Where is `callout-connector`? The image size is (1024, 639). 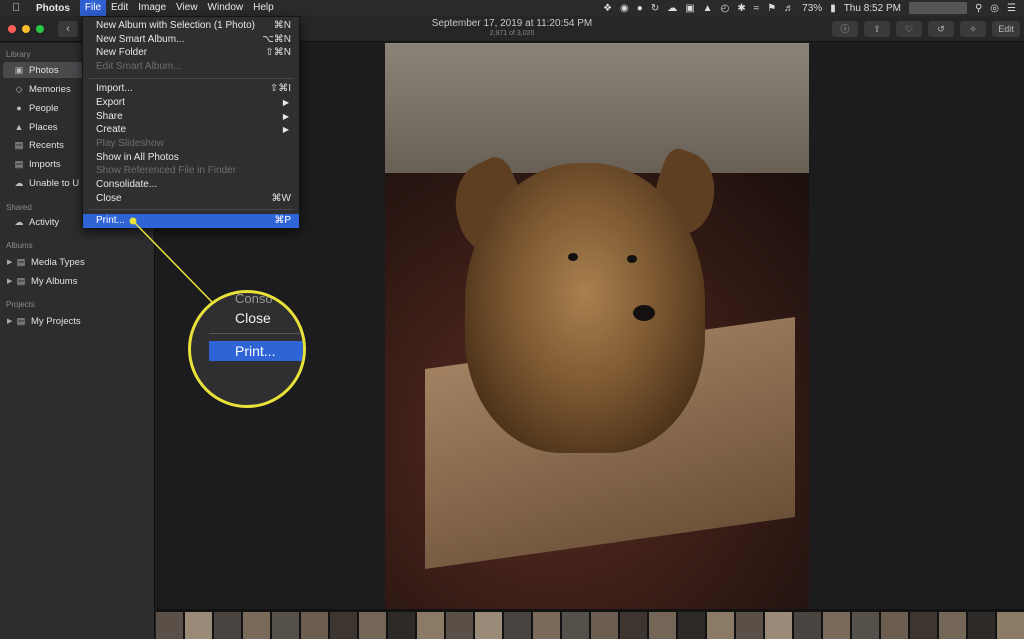
callout-connector is located at coordinates (171, 260).